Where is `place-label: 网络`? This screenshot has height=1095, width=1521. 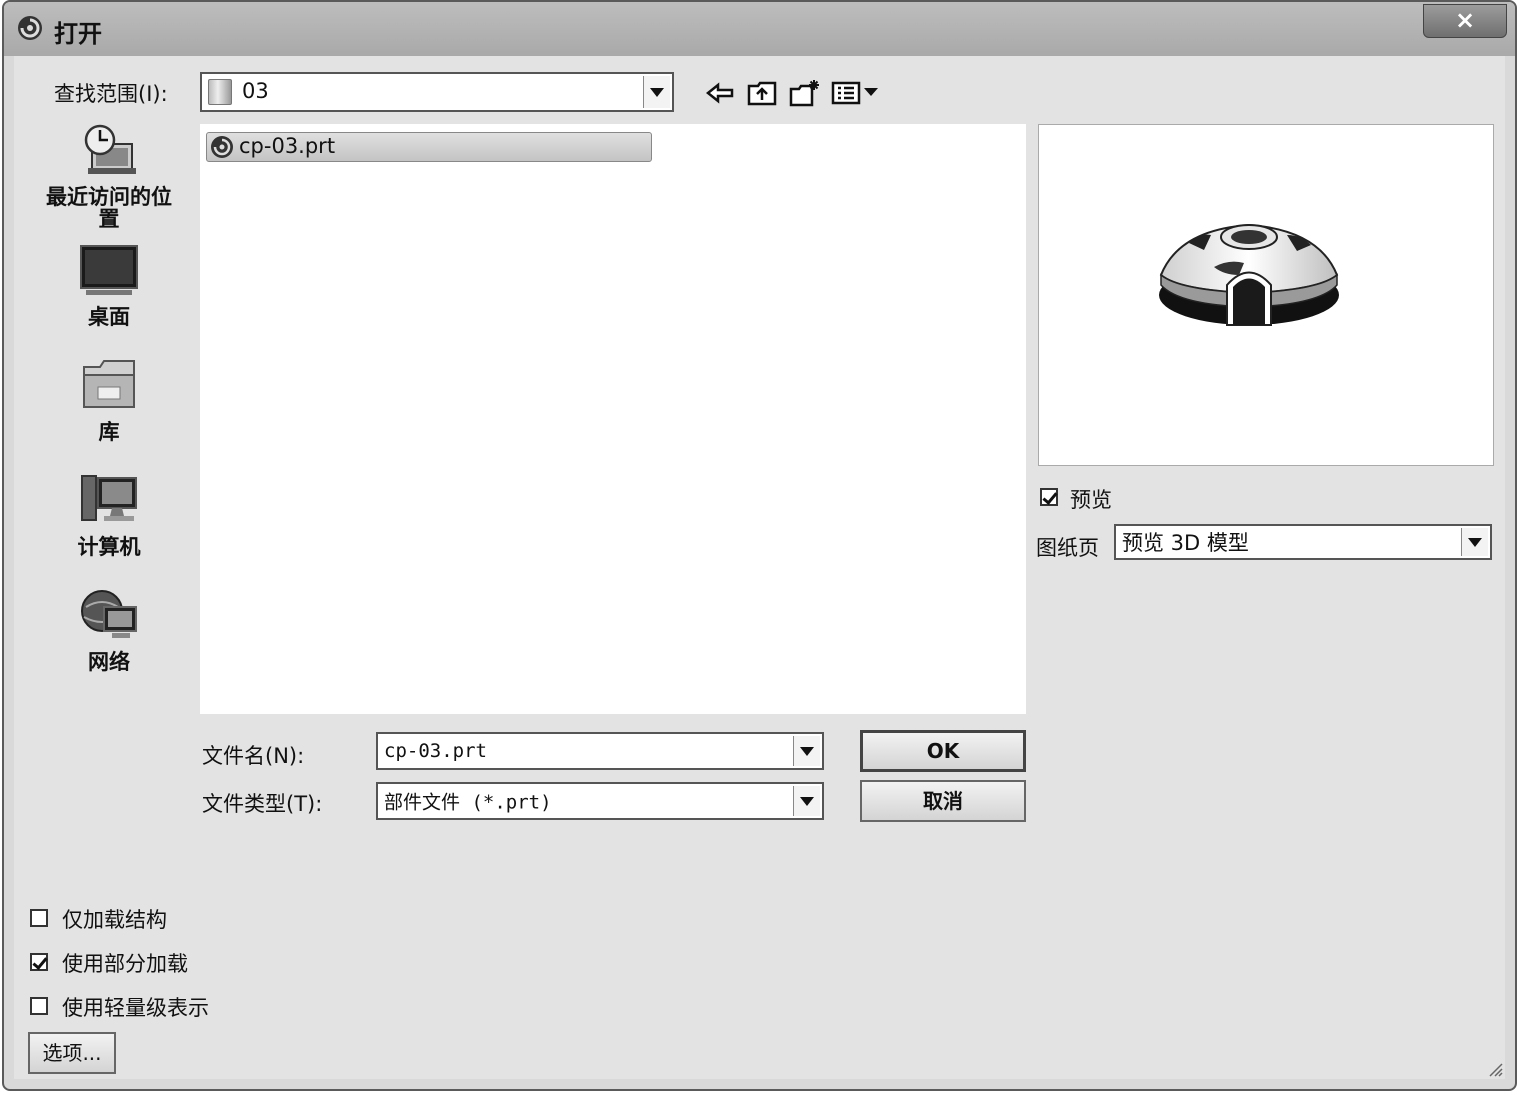 place-label: 网络 is located at coordinates (109, 662).